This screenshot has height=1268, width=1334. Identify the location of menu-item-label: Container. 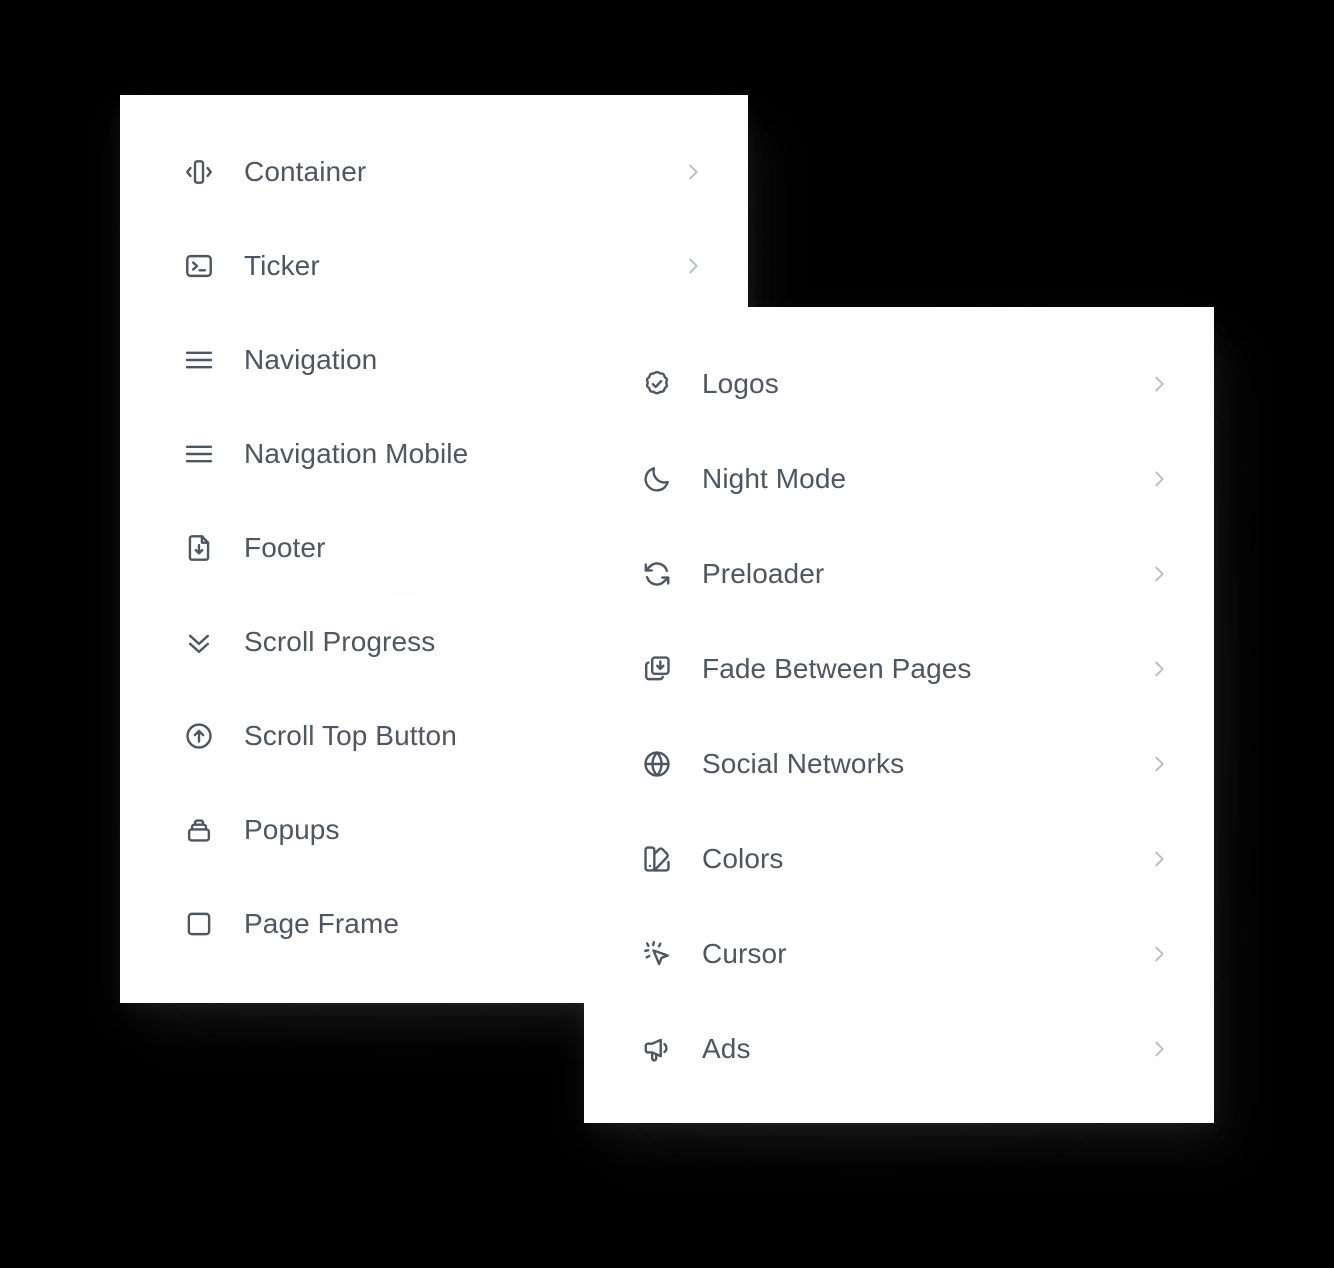
(305, 172).